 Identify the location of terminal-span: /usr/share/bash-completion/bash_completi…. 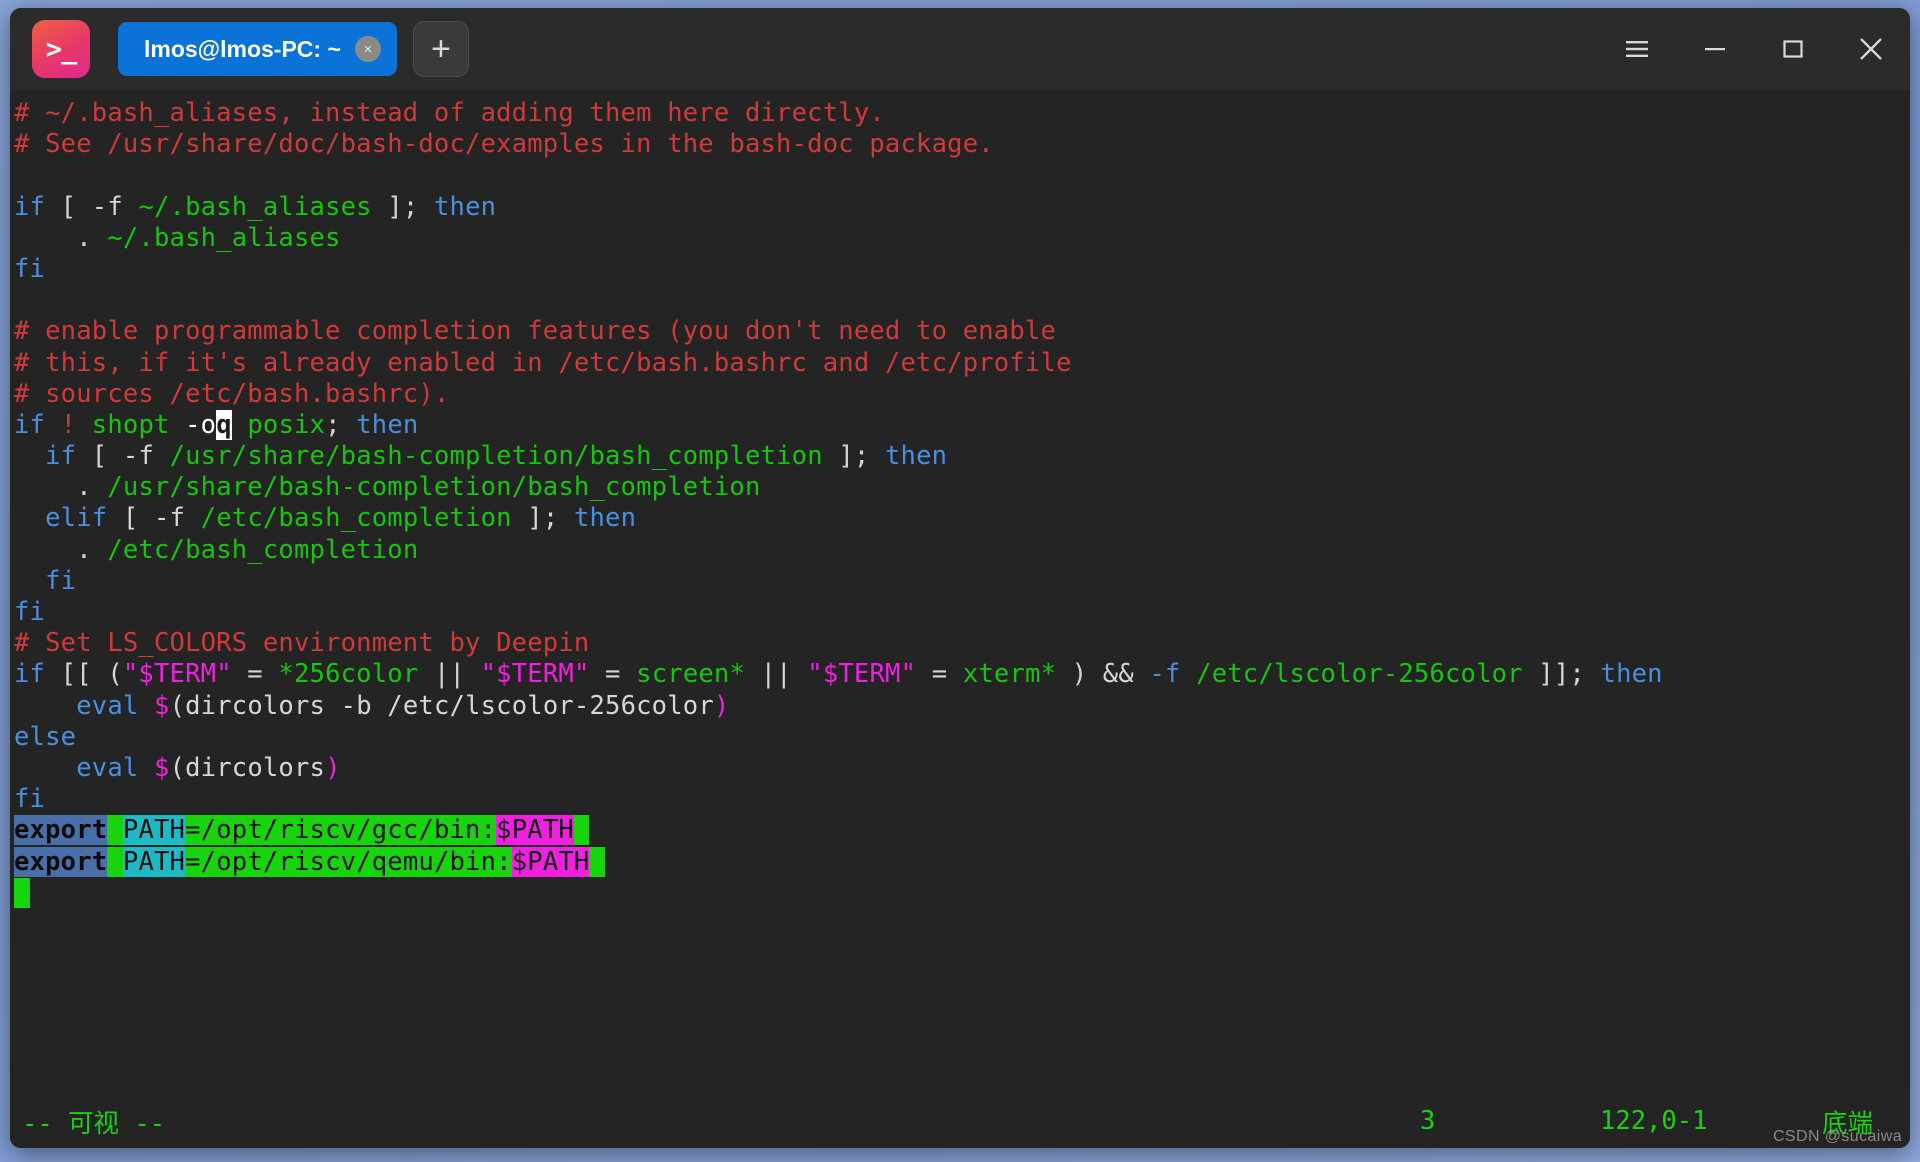
(434, 487).